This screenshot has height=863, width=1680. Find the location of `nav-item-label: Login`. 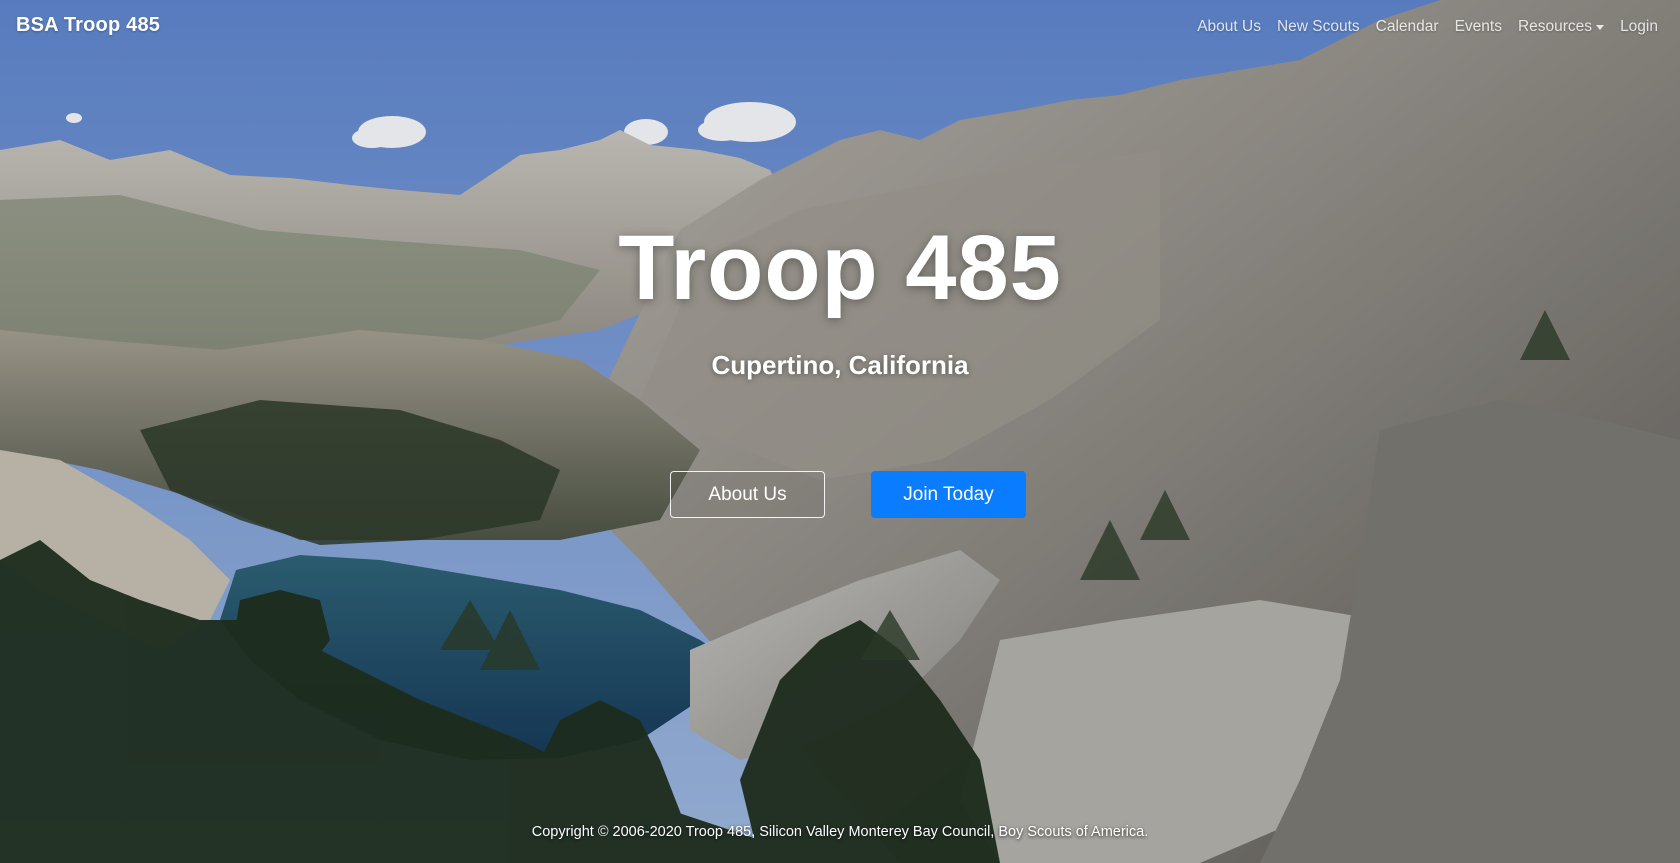

nav-item-label: Login is located at coordinates (1639, 26).